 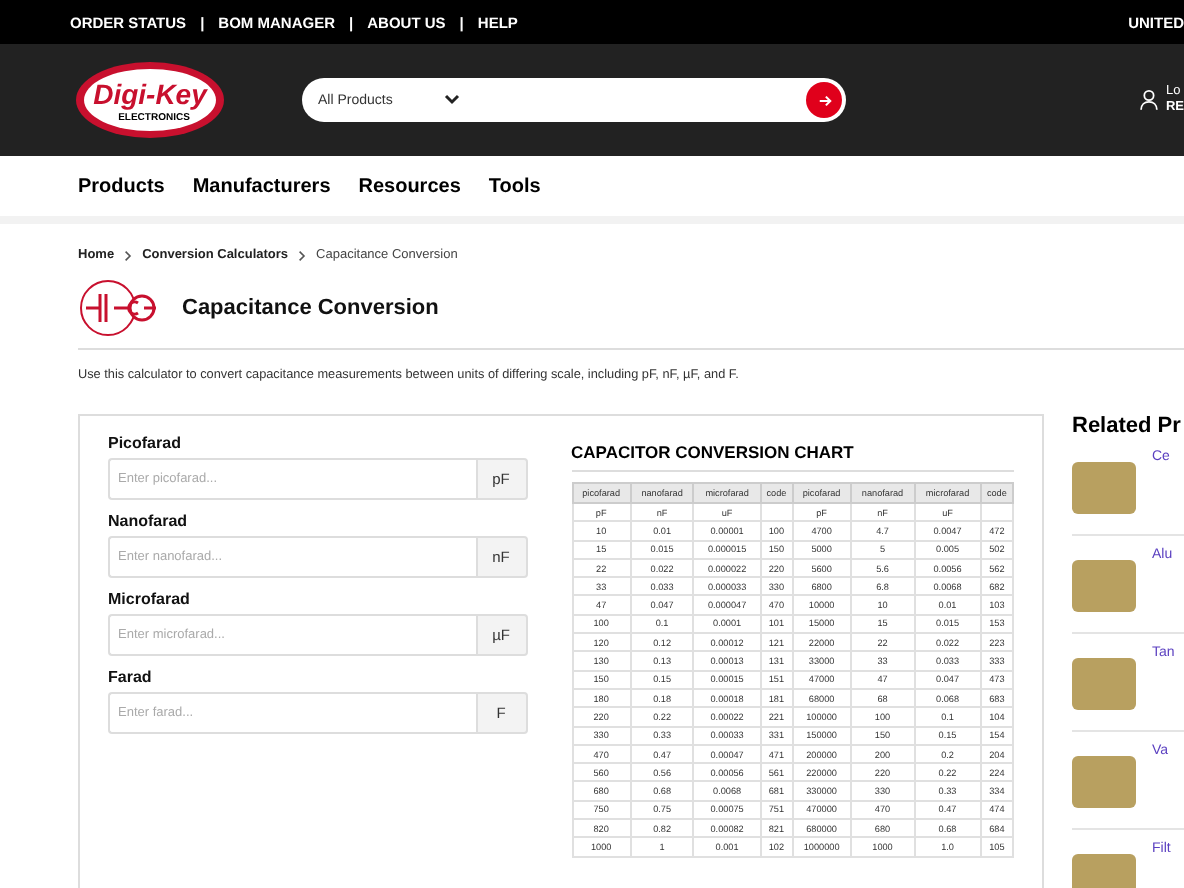 What do you see at coordinates (149, 521) in the screenshot?
I see `field-label: Nanofarad` at bounding box center [149, 521].